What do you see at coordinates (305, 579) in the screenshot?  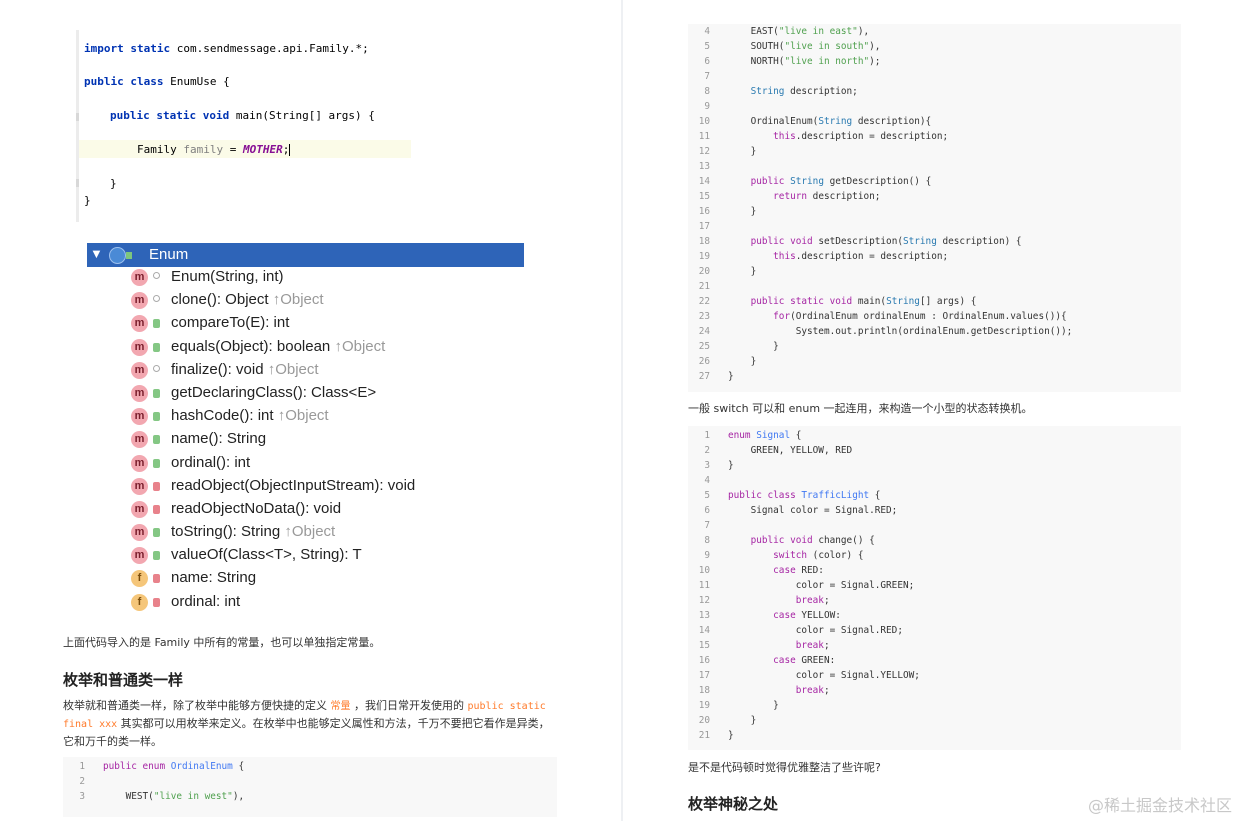 I see `tree-member: f name: String` at bounding box center [305, 579].